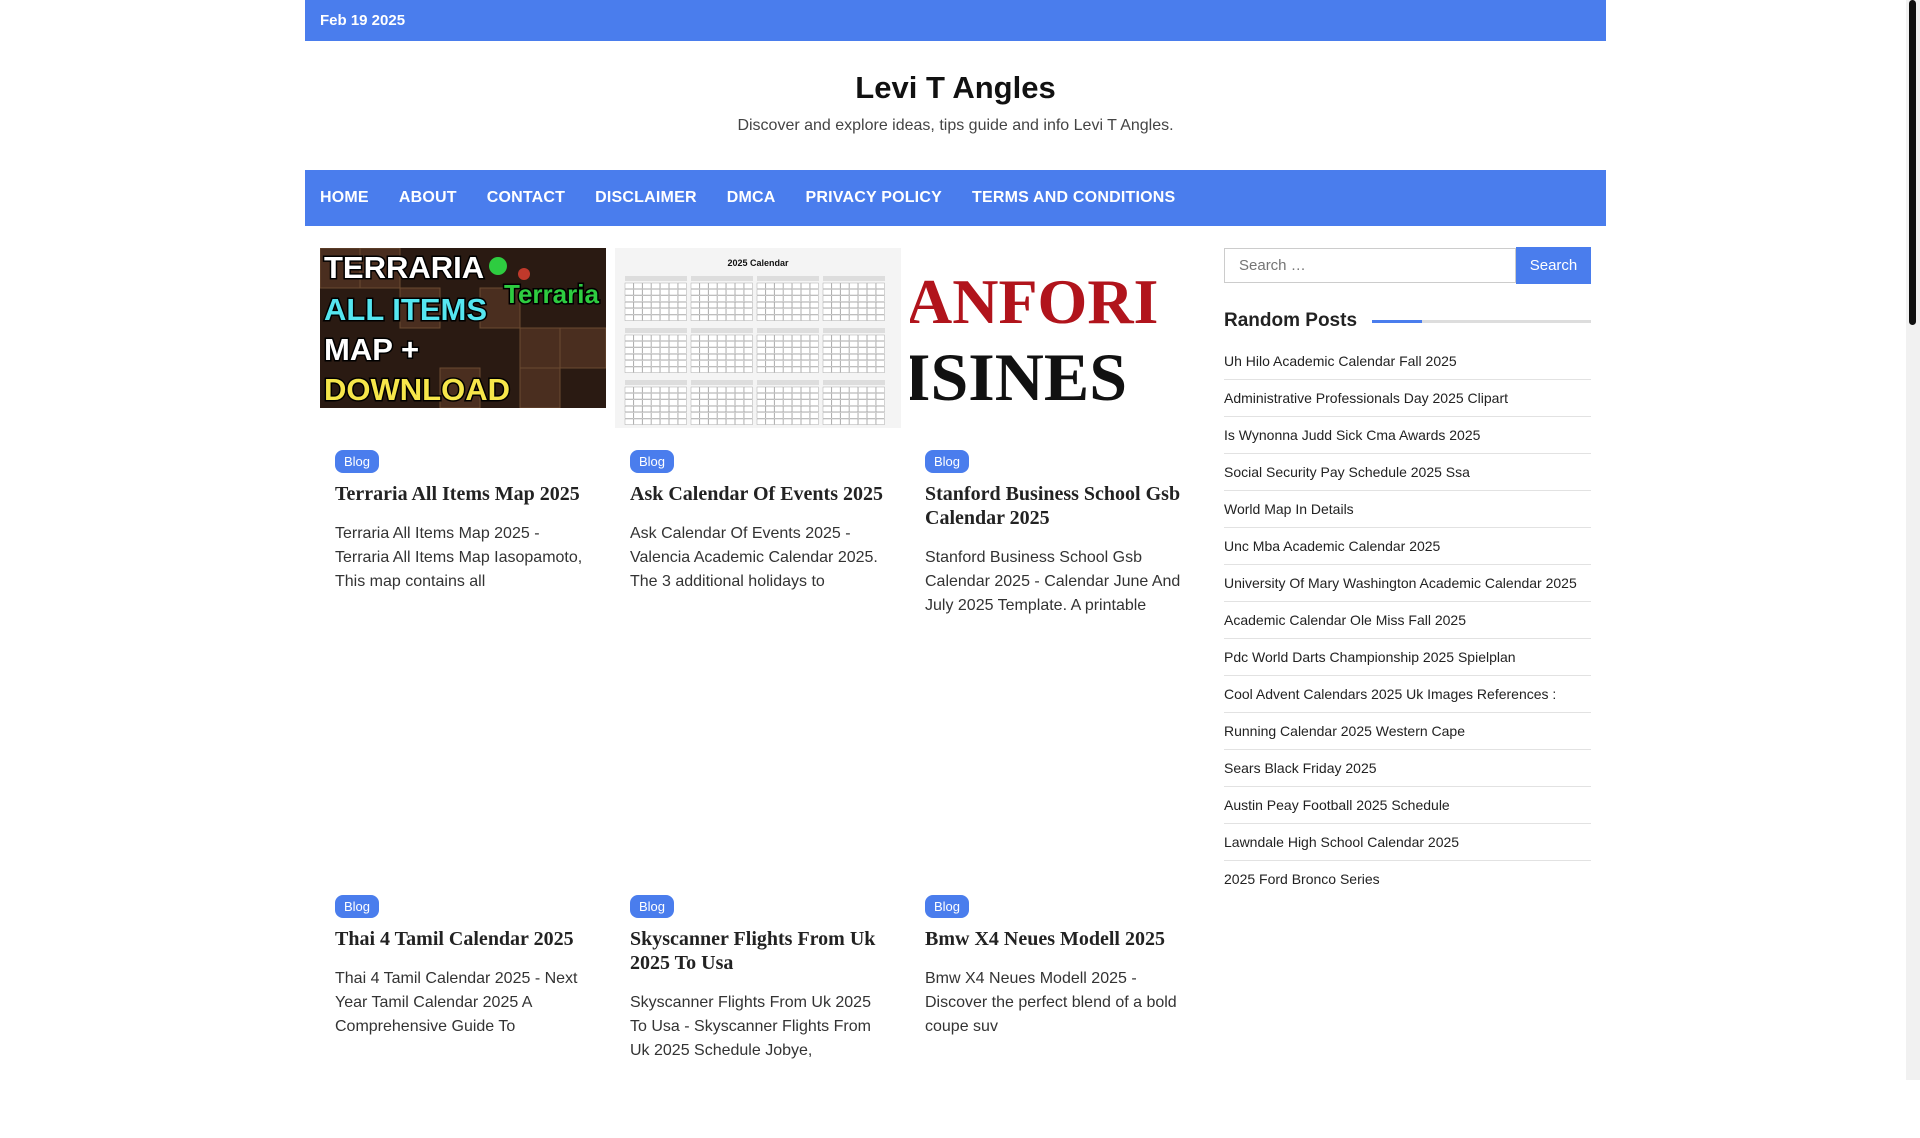 The height and width of the screenshot is (1138, 1920). What do you see at coordinates (1913, 540) in the screenshot?
I see `page-scrollbar` at bounding box center [1913, 540].